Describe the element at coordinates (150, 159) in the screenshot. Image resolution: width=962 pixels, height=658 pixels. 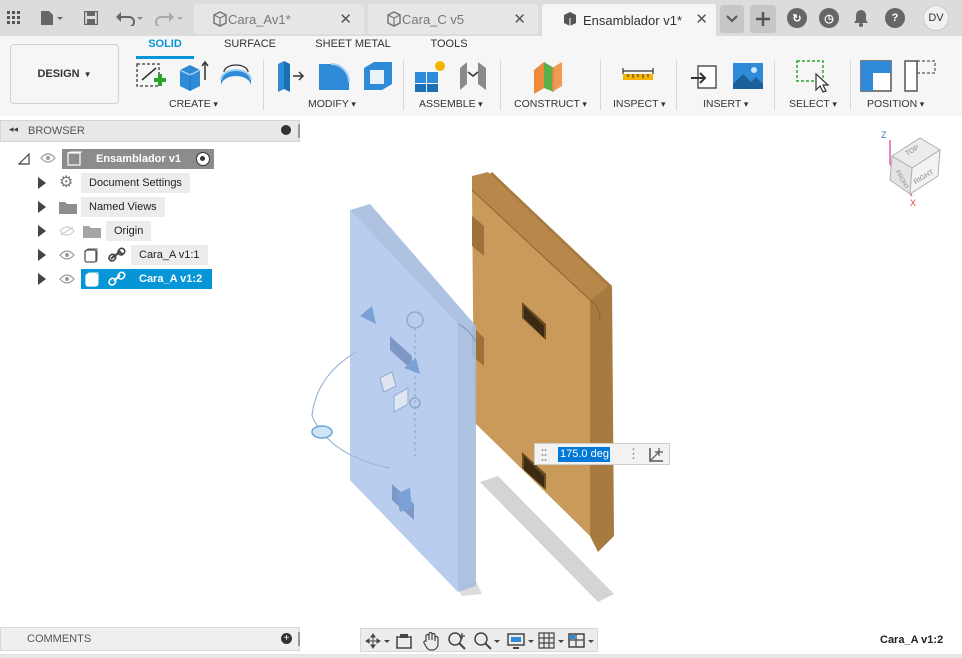
I see `tree-root: Ensamblador v1` at that location.